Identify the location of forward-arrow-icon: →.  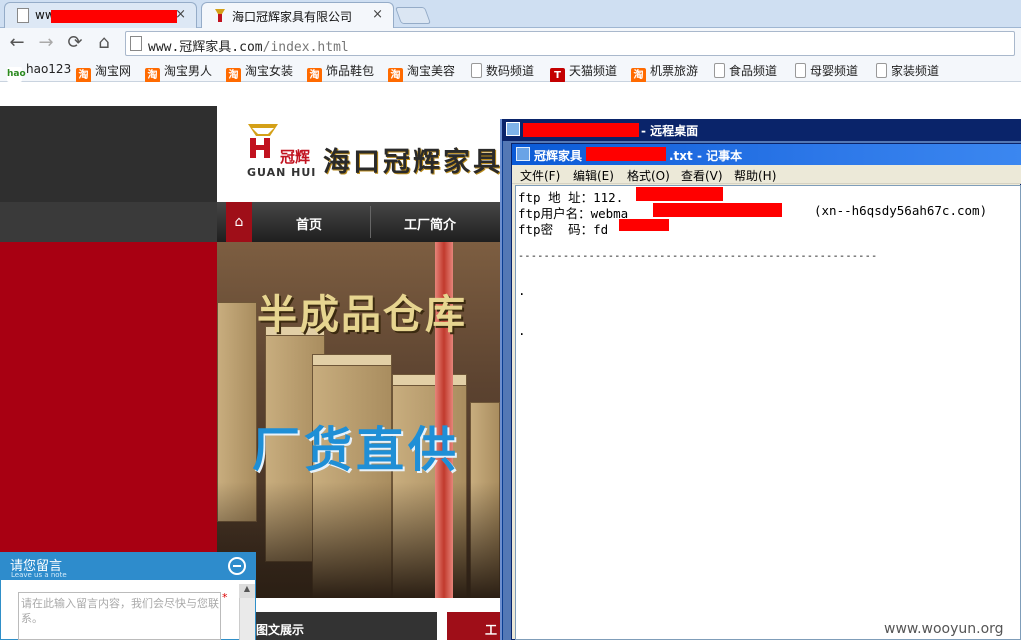
(46, 43).